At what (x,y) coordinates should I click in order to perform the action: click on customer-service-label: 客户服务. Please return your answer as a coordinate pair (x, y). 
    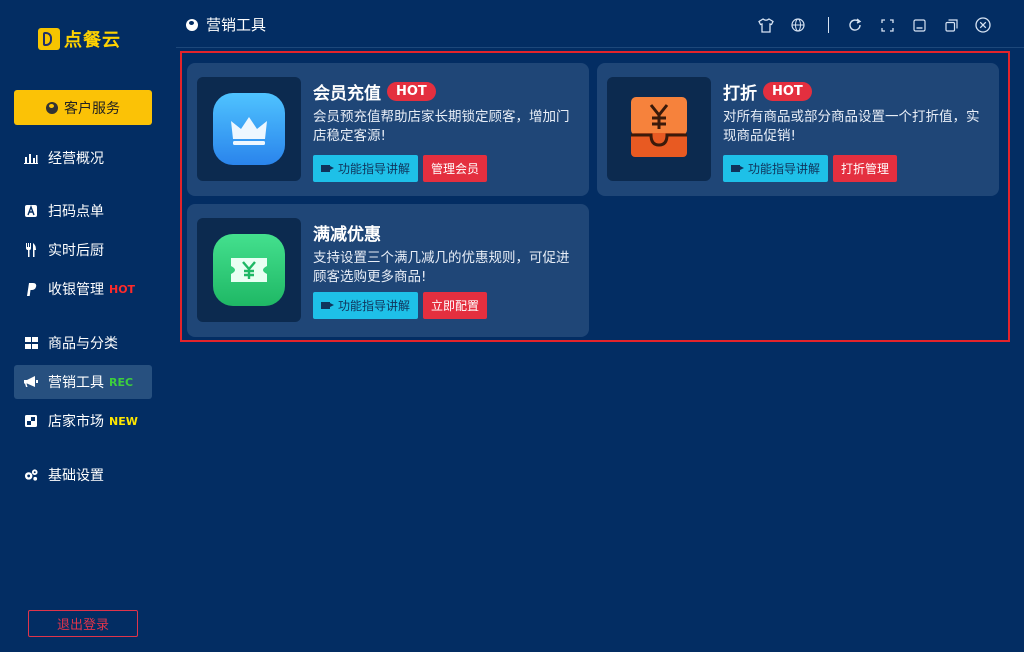
    Looking at the image, I should click on (92, 108).